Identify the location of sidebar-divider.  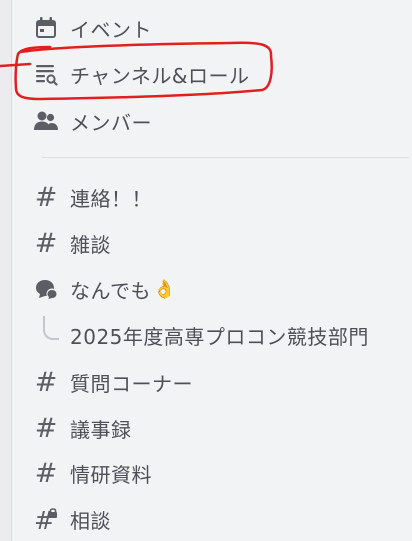
(225, 157).